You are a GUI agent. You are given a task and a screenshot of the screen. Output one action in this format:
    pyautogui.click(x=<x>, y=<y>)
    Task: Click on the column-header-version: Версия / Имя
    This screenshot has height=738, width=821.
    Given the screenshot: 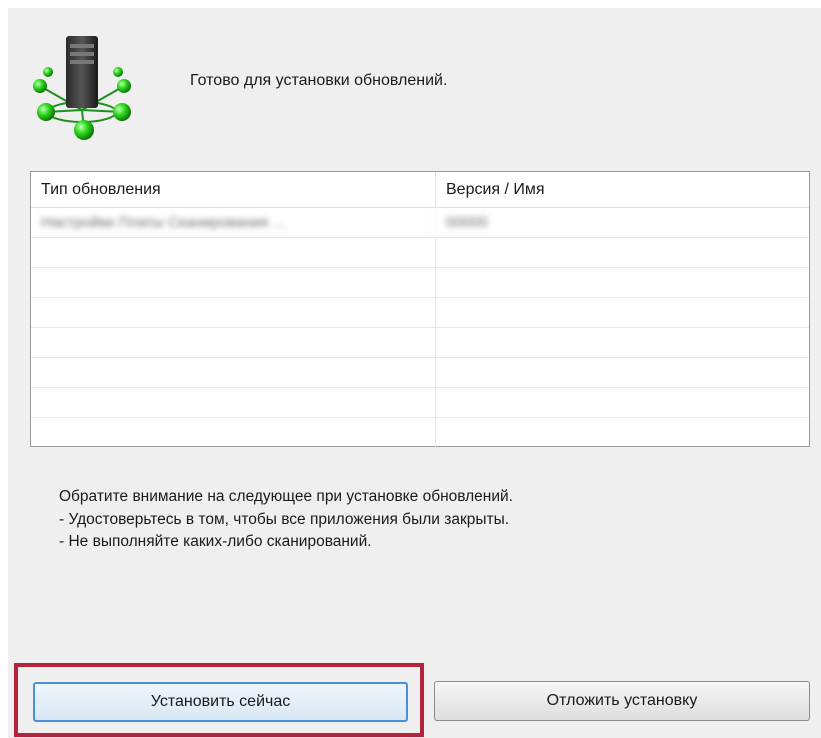 What is the action you would take?
    pyautogui.click(x=622, y=189)
    